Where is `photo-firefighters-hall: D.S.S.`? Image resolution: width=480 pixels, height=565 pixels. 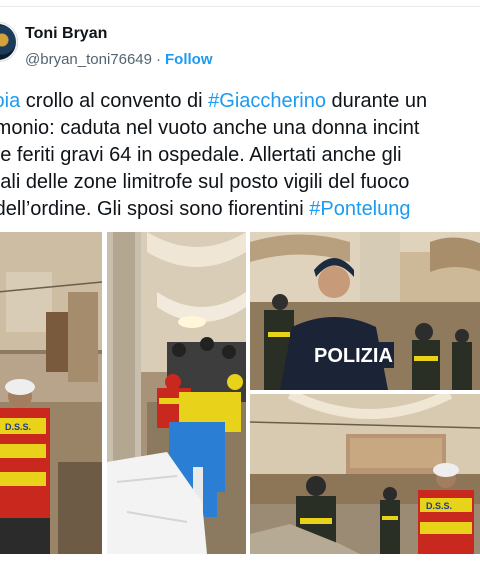
photo-firefighters-hall: D.S.S. is located at coordinates (365, 474).